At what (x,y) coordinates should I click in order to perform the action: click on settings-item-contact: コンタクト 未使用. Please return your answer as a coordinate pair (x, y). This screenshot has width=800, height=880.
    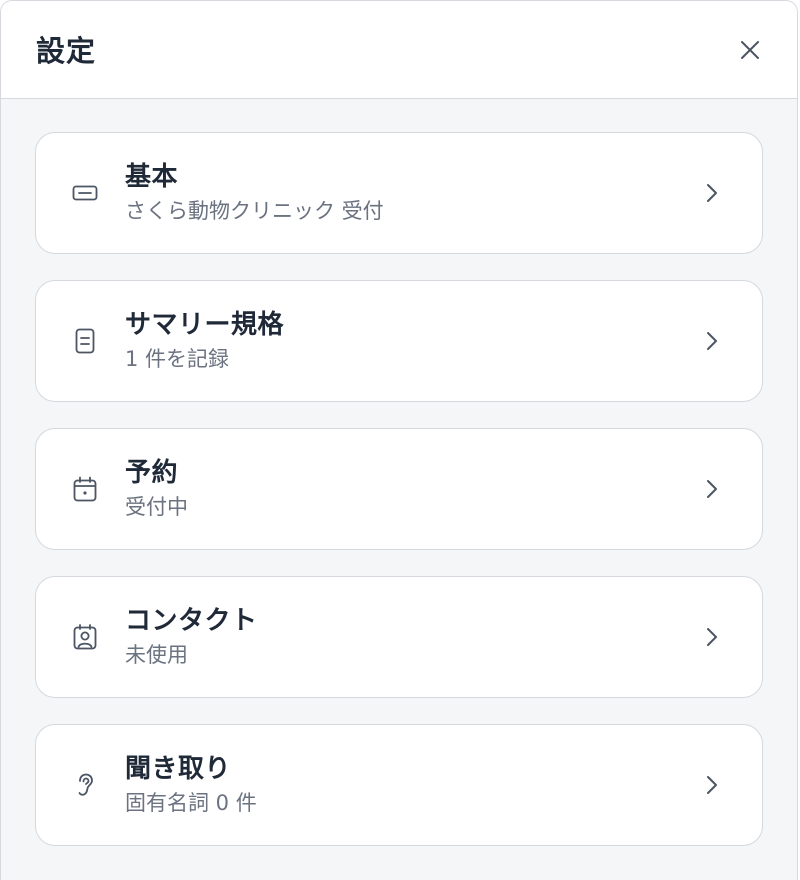
    Looking at the image, I should click on (399, 637).